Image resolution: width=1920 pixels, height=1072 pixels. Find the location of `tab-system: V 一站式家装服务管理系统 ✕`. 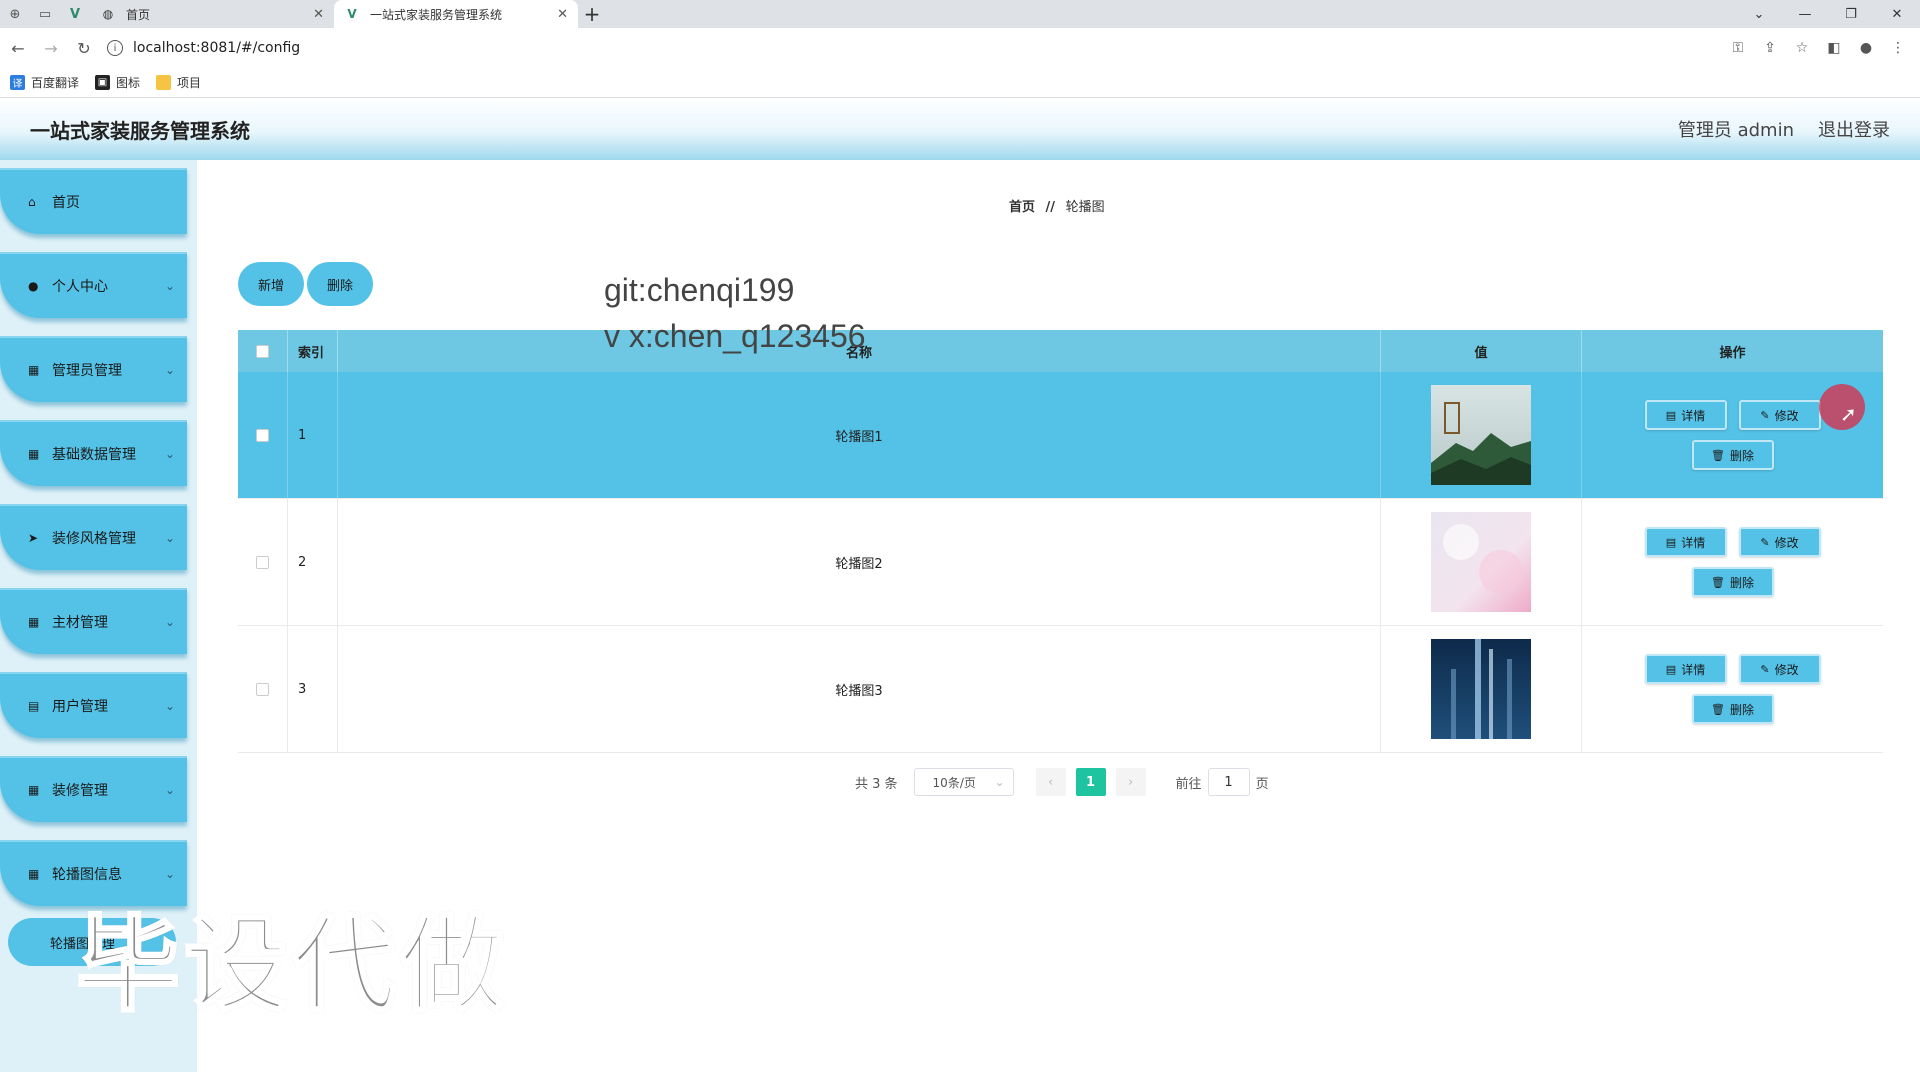

tab-system: V 一站式家装服务管理系统 ✕ is located at coordinates (456, 14).